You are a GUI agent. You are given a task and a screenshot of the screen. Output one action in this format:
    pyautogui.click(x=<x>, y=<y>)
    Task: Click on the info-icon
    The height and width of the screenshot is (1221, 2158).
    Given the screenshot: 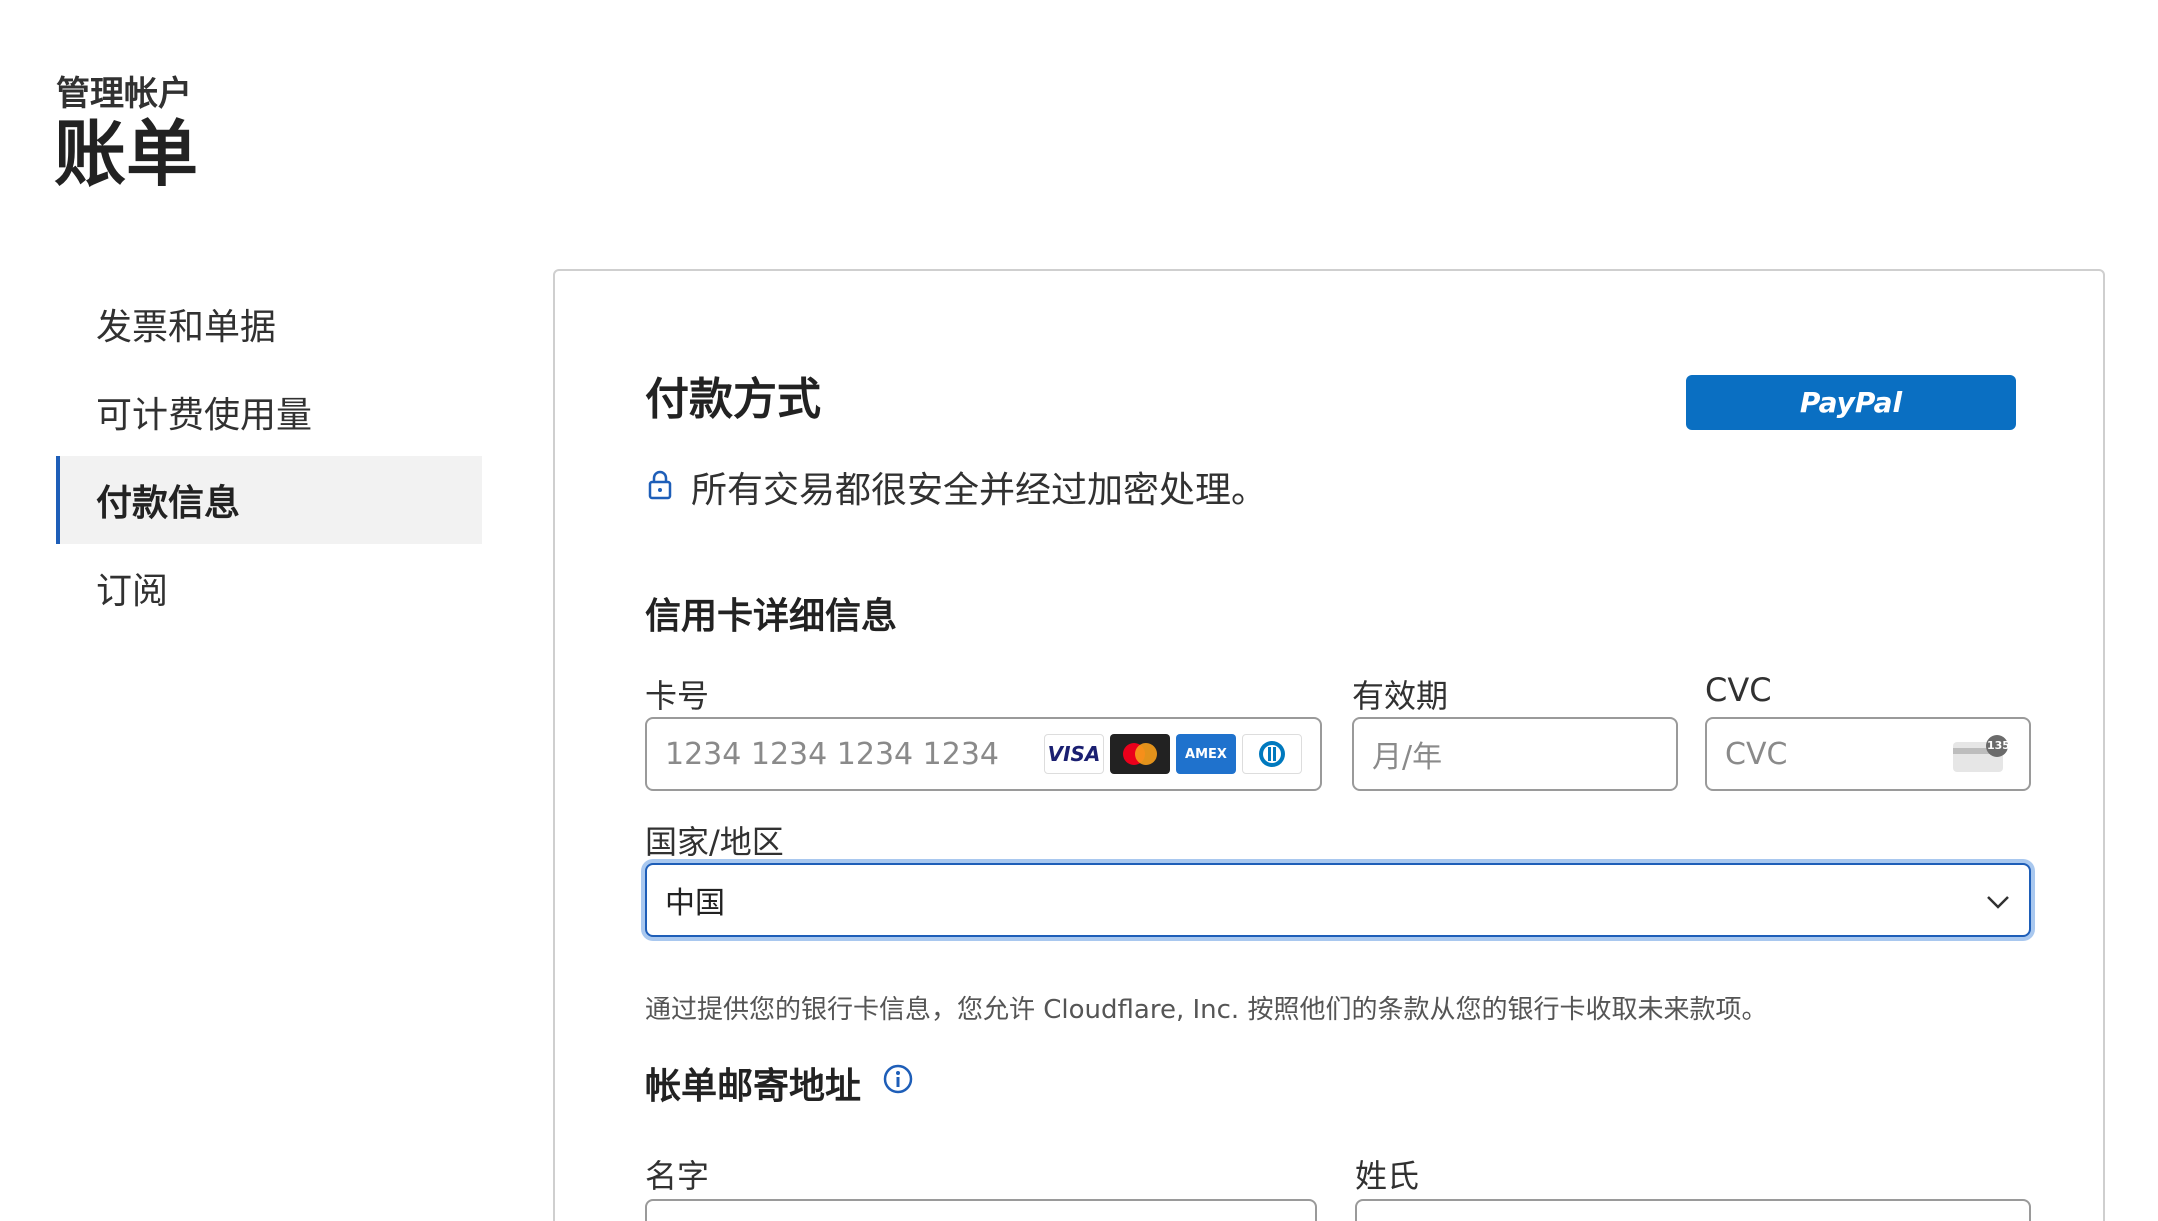 What is the action you would take?
    pyautogui.click(x=898, y=1079)
    